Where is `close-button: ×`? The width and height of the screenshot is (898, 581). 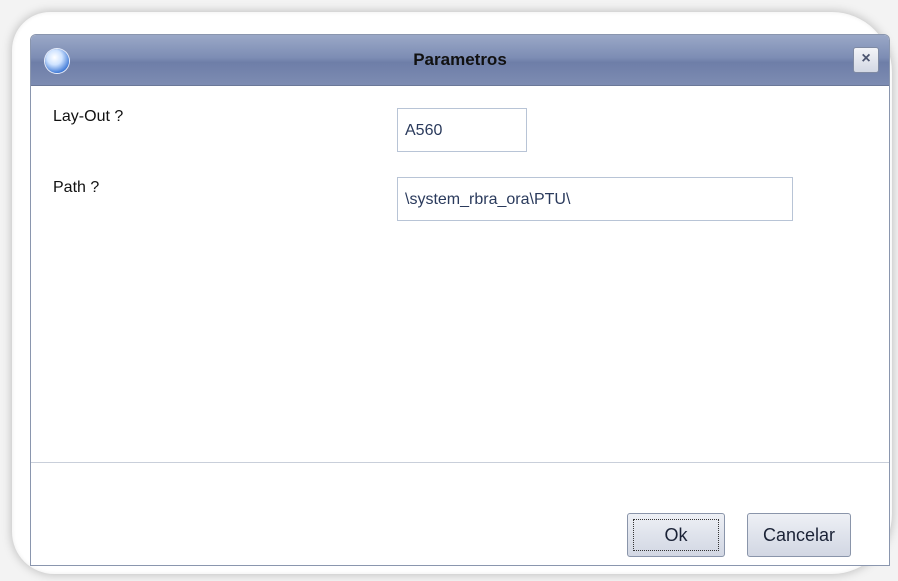 close-button: × is located at coordinates (866, 60).